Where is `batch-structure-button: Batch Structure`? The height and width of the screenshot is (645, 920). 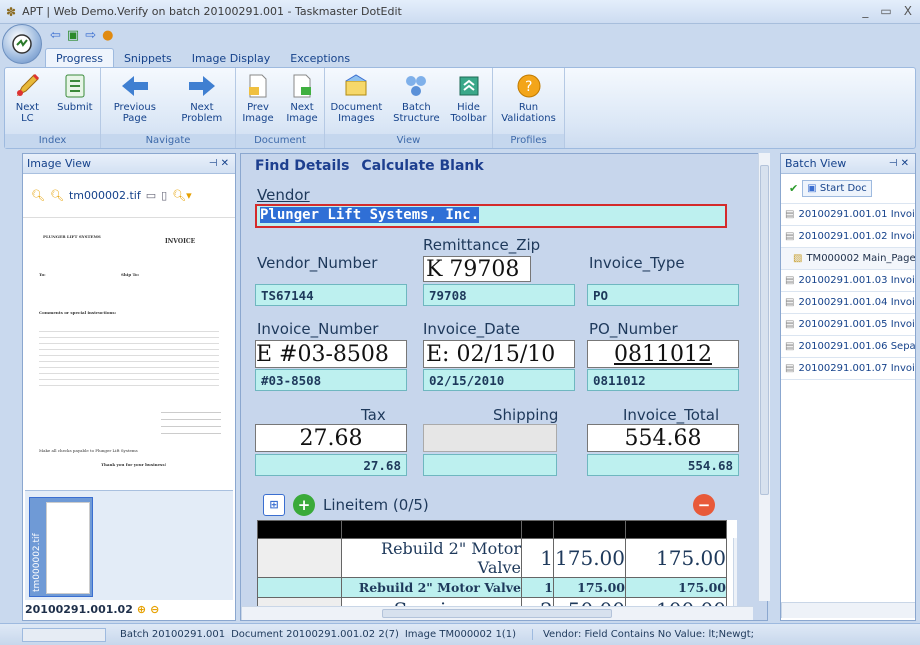 batch-structure-button: Batch Structure is located at coordinates (416, 98).